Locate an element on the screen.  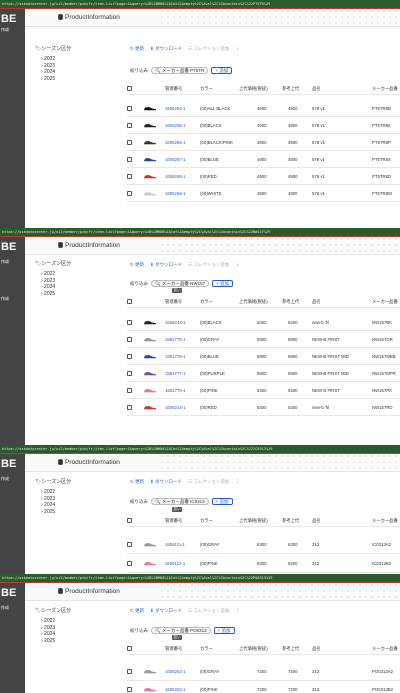
table-row: 1606112-1 (00)PINK 6300 6300 313 IC0313B2 is located at coordinates (263, 563).